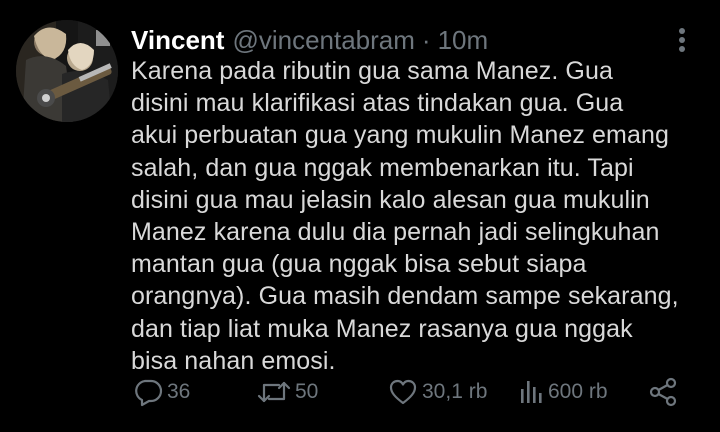  Describe the element at coordinates (323, 40) in the screenshot. I see `user-handle: @vincentabram` at that location.